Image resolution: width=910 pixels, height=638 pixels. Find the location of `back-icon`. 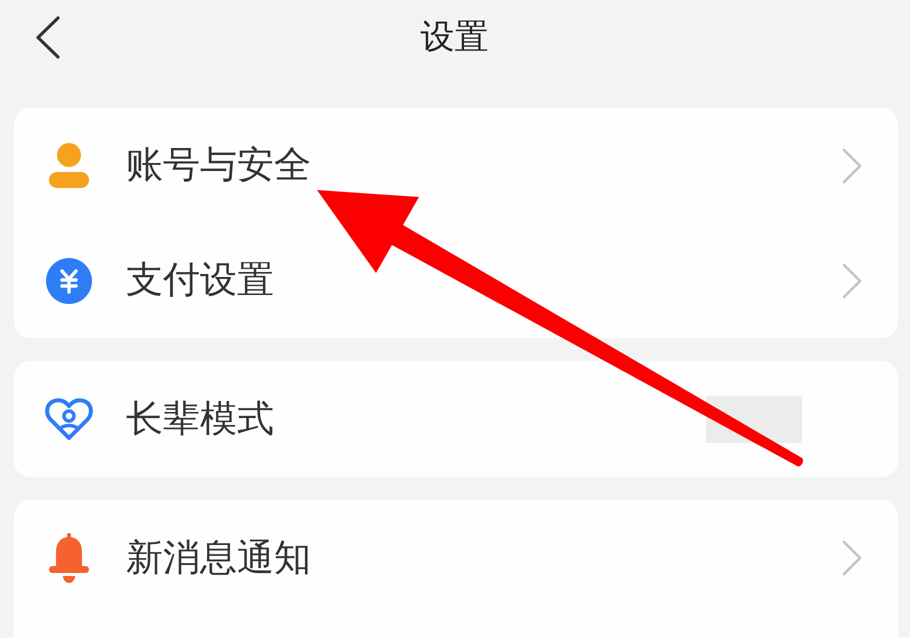

back-icon is located at coordinates (48, 37).